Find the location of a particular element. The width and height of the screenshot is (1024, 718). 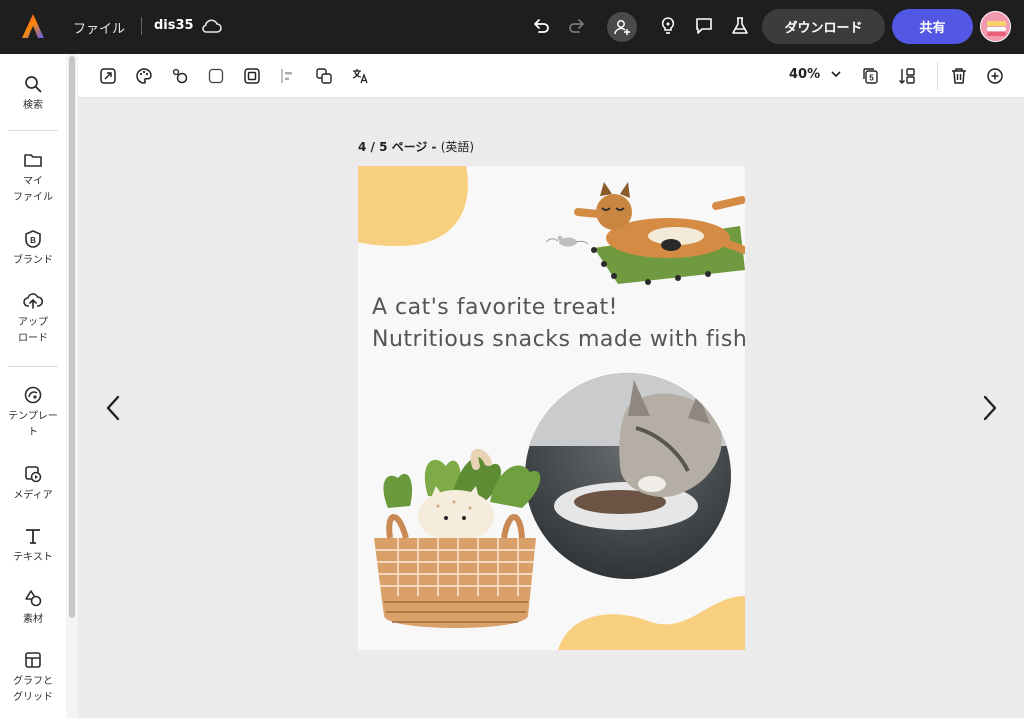

adobe-express-logo-icon is located at coordinates (33, 26).